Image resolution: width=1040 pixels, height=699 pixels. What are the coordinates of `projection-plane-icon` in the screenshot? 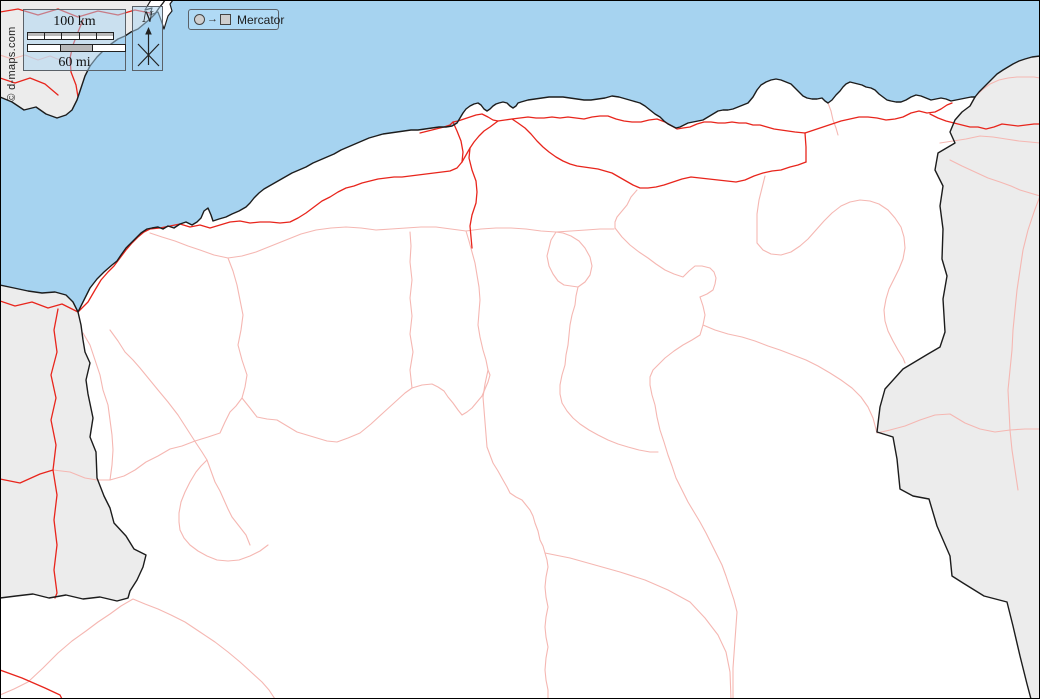 It's located at (225, 19).